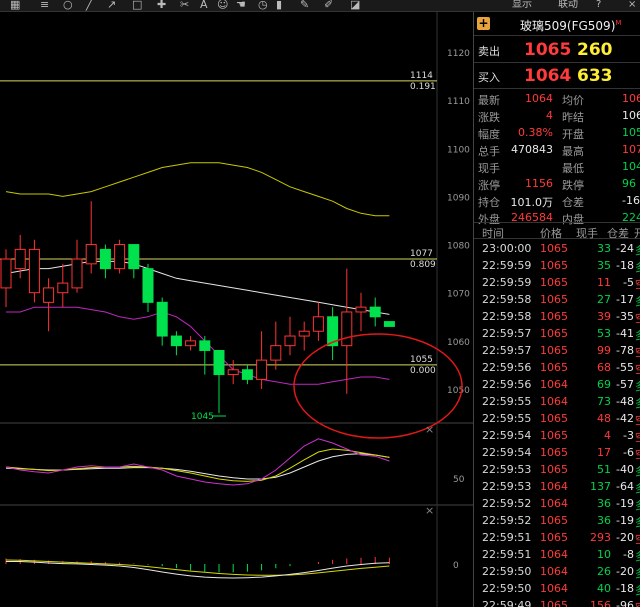 The height and width of the screenshot is (607, 640). Describe the element at coordinates (489, 51) in the screenshot. I see `sell-label: 卖出` at that location.